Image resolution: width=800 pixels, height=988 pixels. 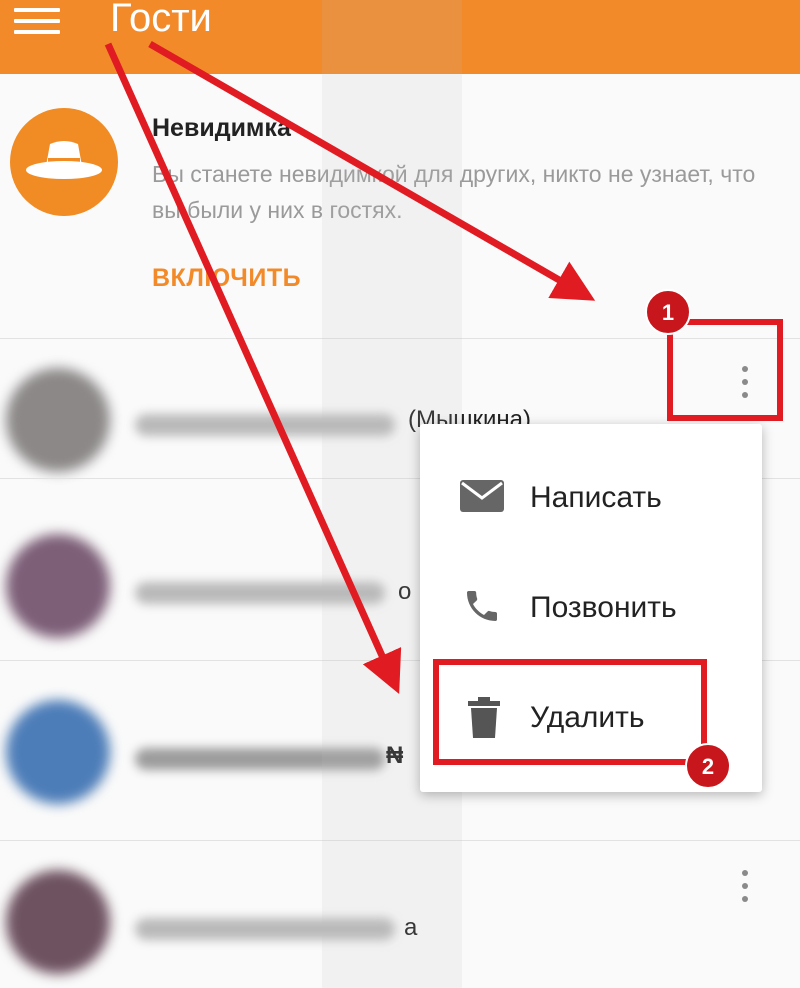 I want to click on step-2-label: 2, so click(x=708, y=766).